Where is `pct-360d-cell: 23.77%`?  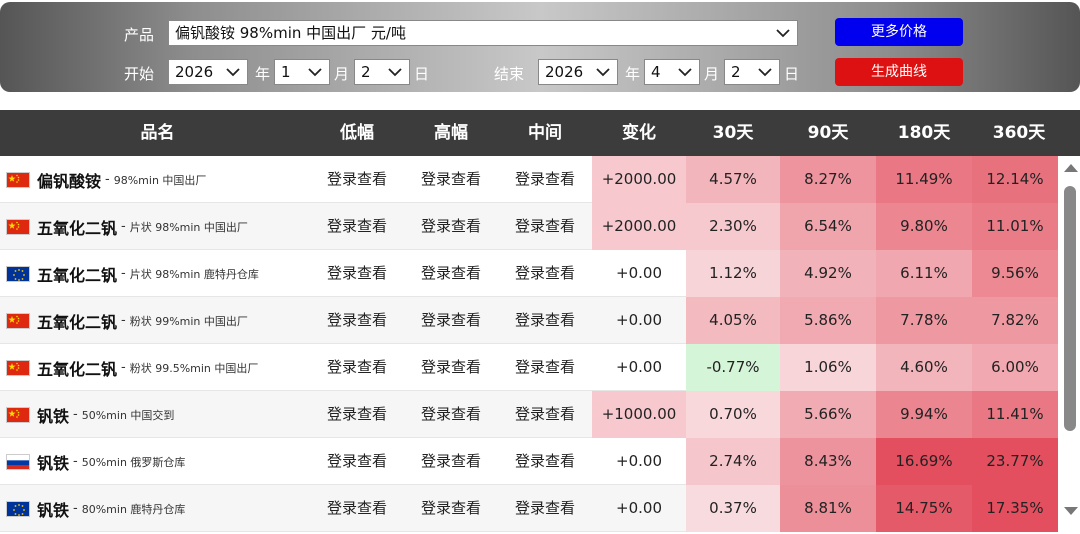
pct-360d-cell: 23.77% is located at coordinates (1015, 461).